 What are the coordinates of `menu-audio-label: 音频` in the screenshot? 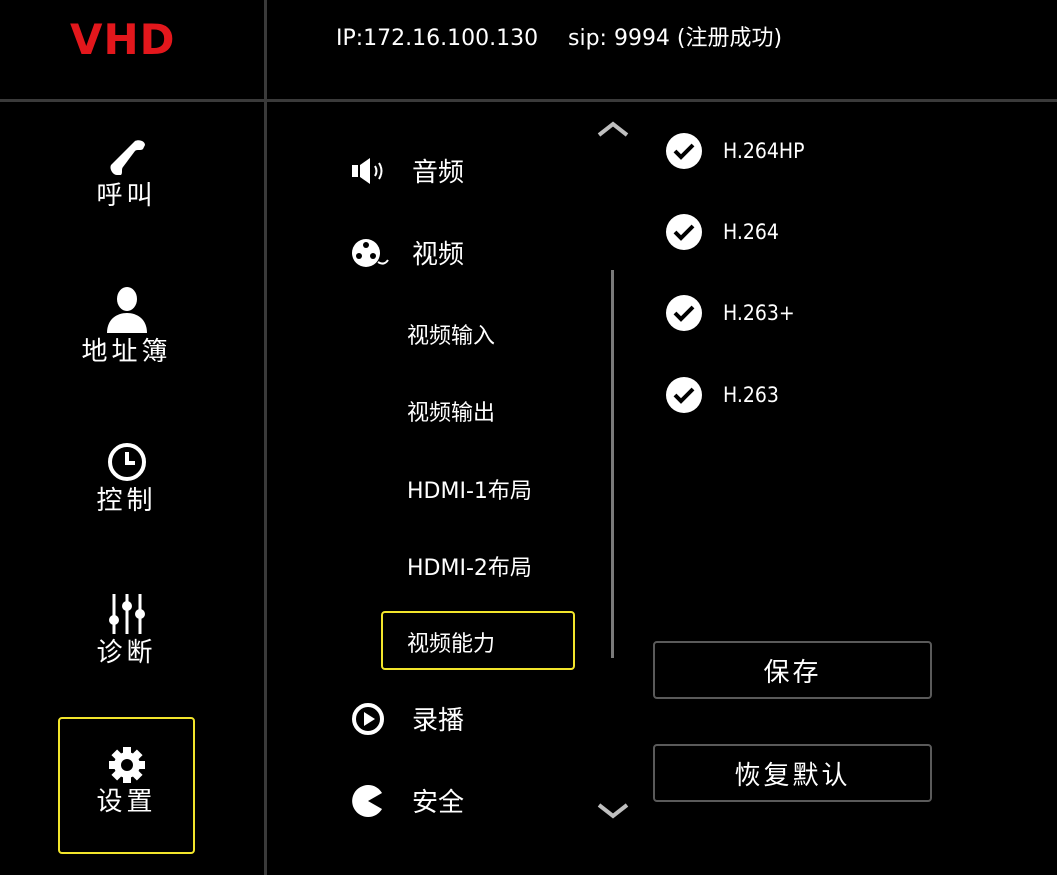 It's located at (438, 173).